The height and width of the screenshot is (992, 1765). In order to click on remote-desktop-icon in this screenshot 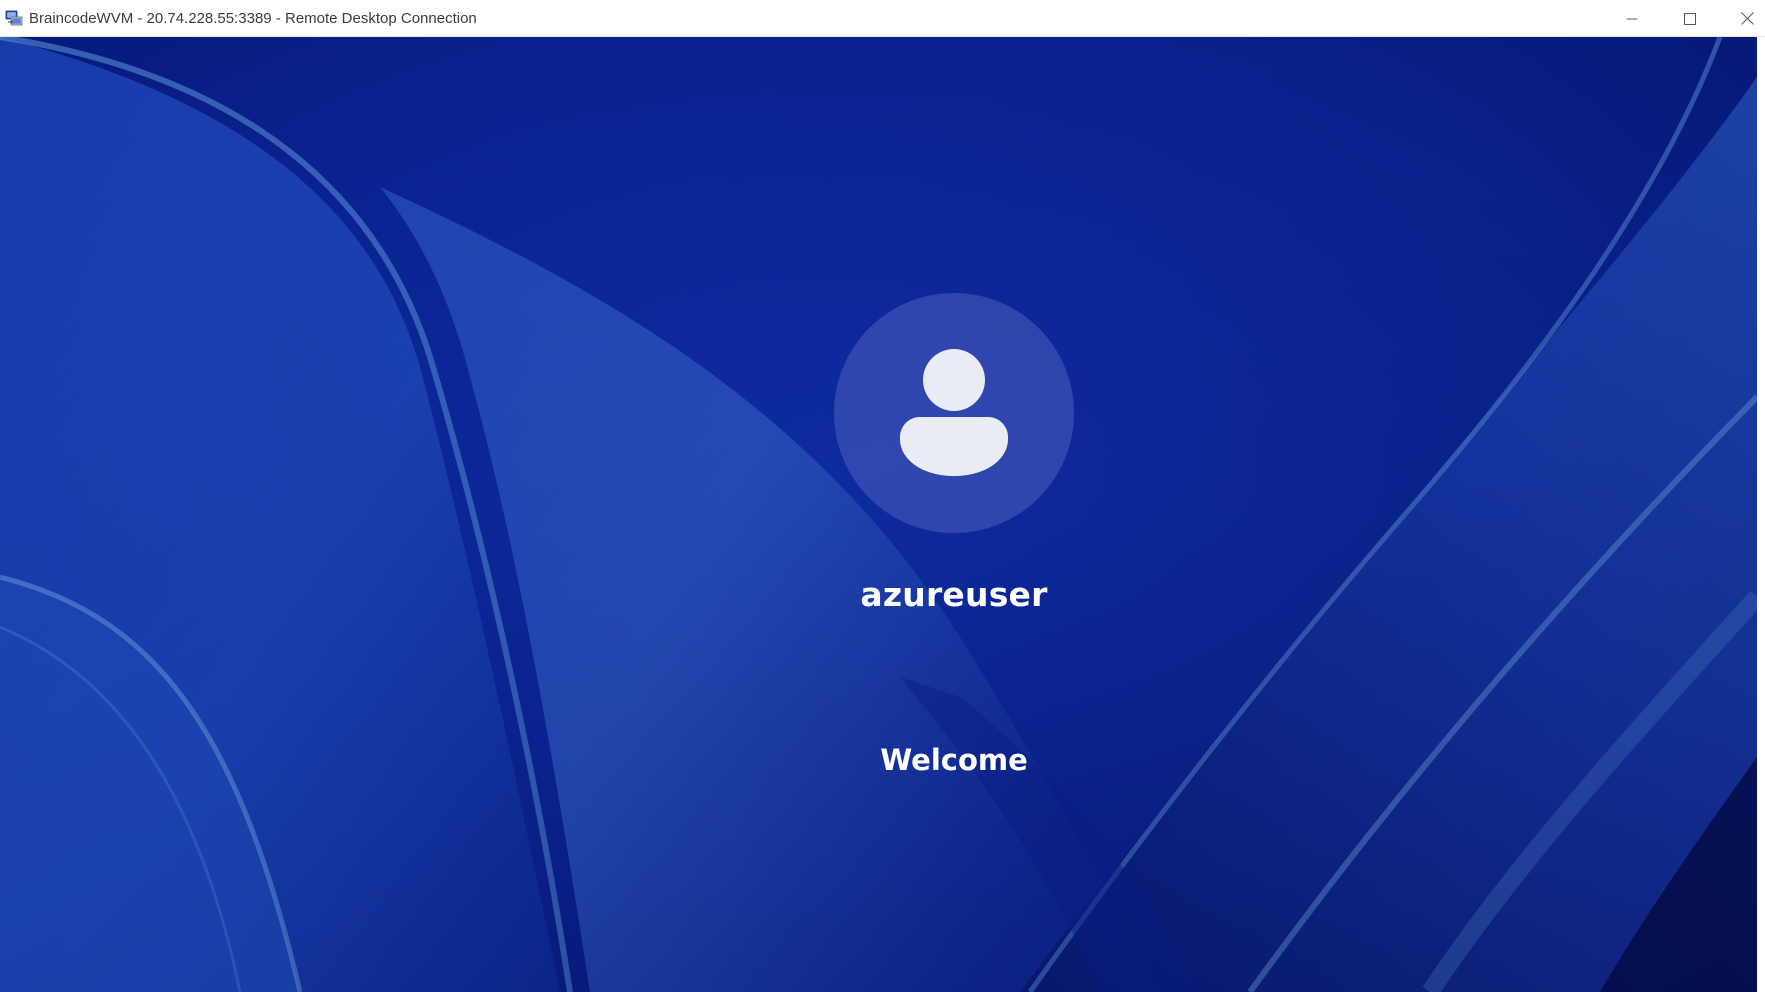, I will do `click(14, 18)`.